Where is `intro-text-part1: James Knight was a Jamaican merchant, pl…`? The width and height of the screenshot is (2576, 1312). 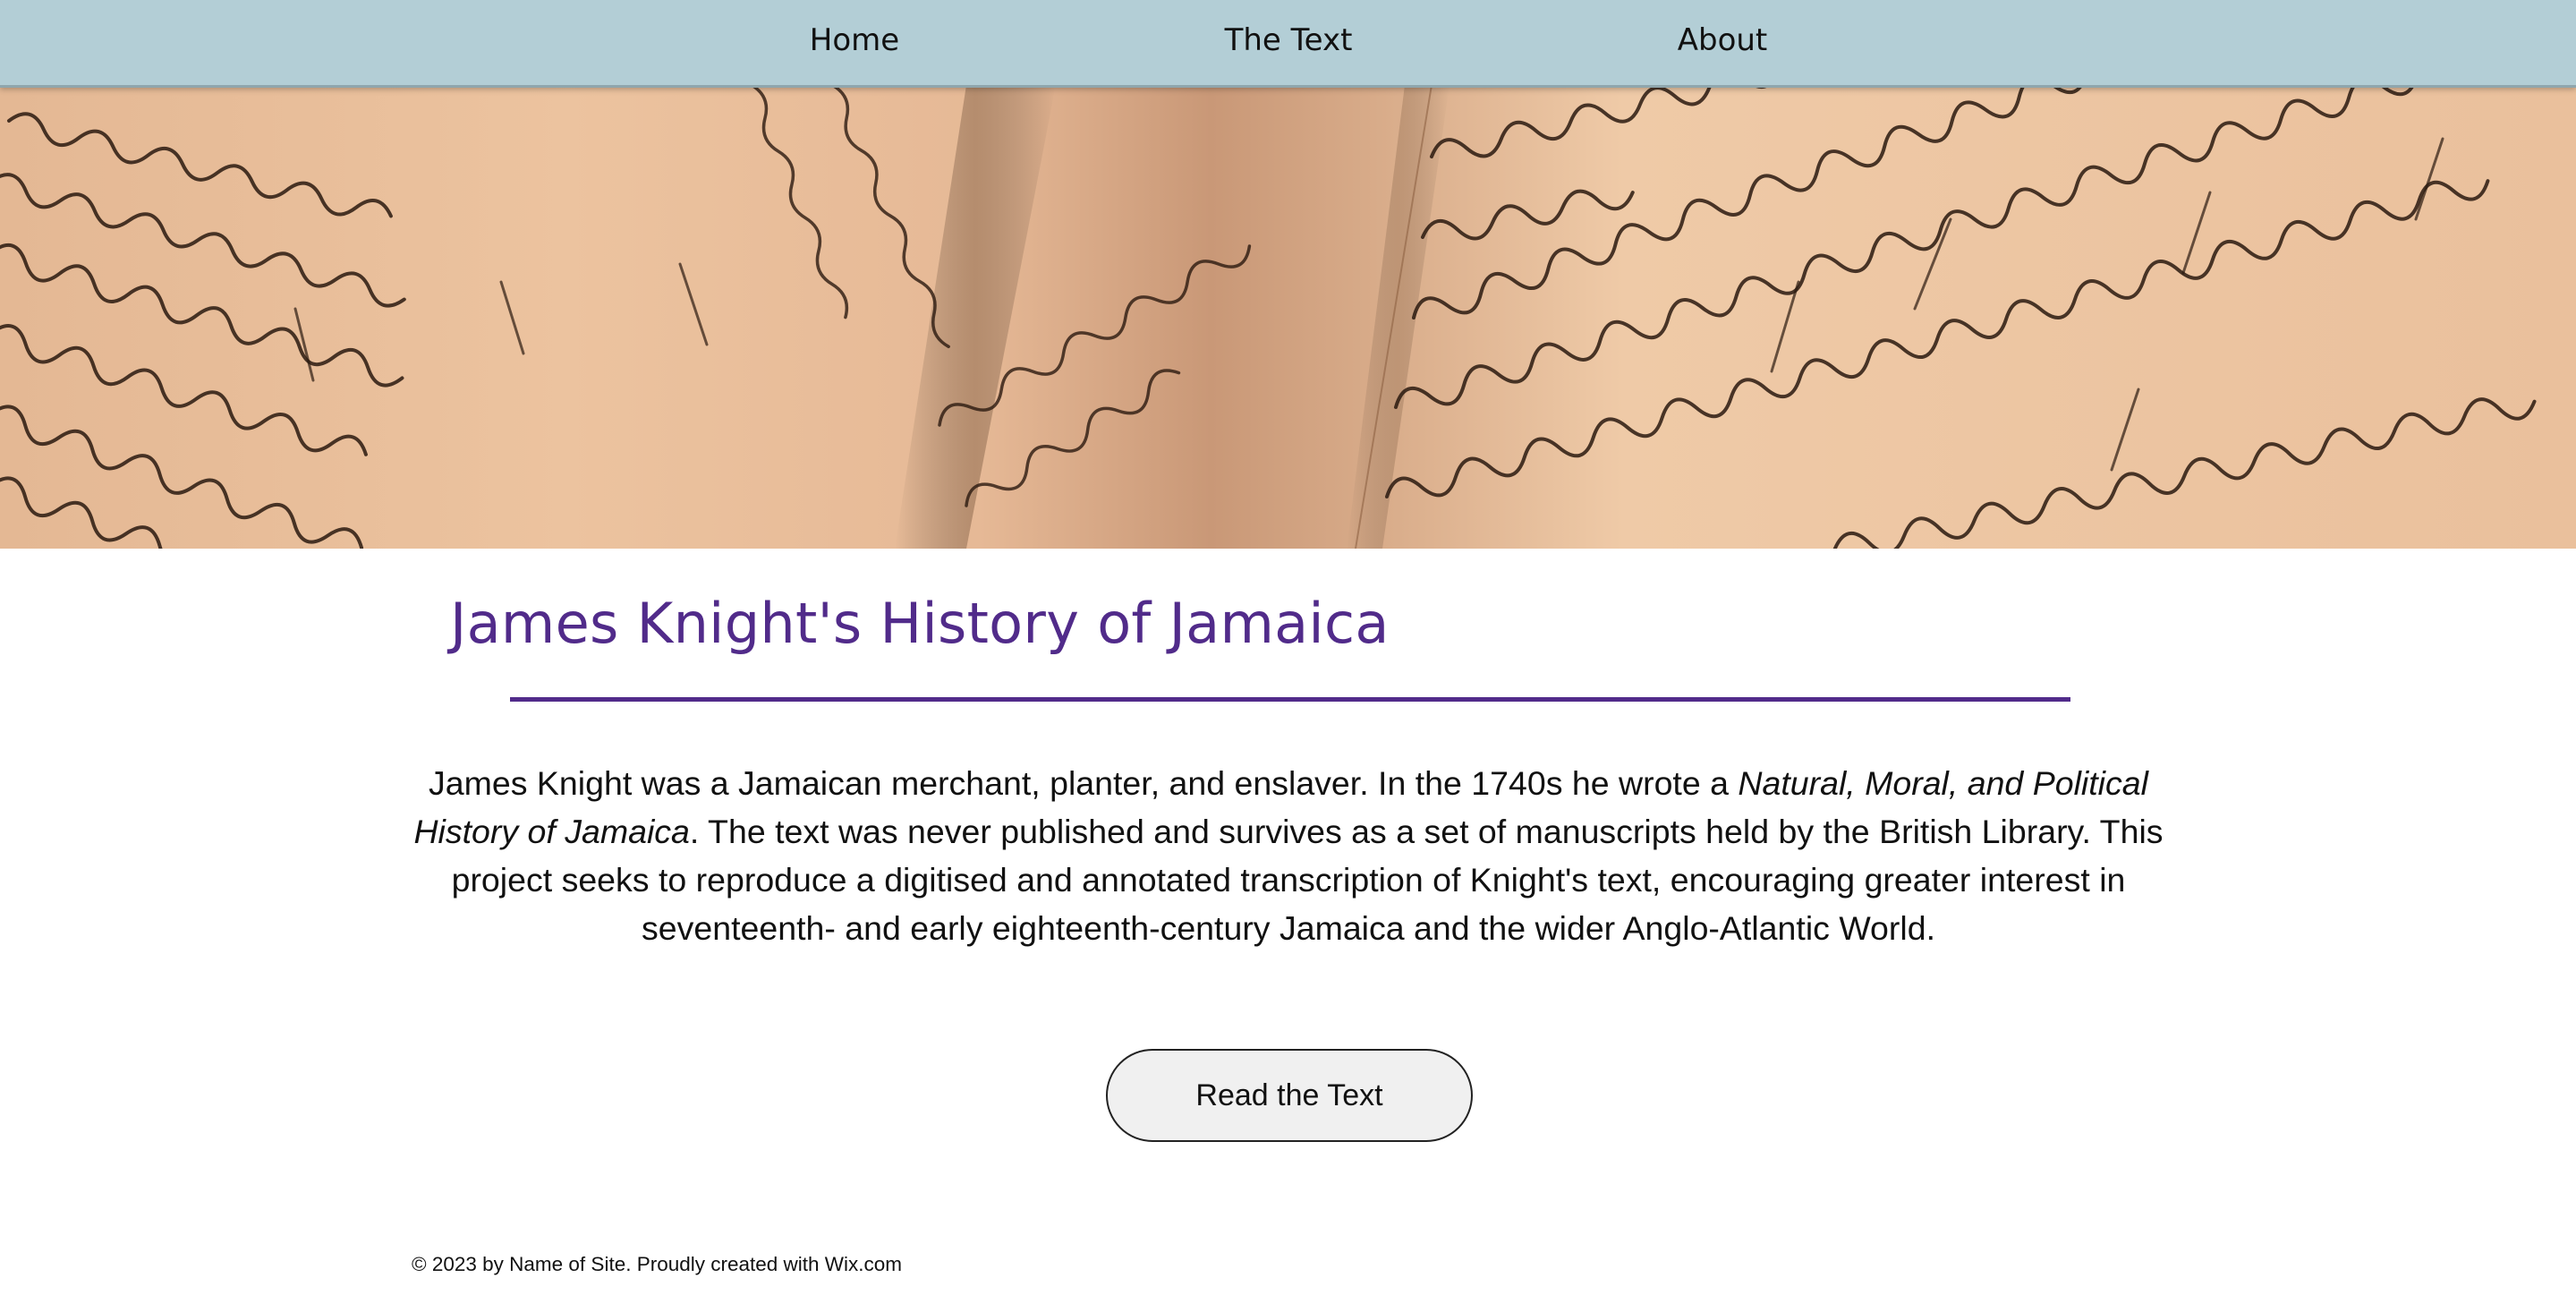 intro-text-part1: James Knight was a Jamaican merchant, pl… is located at coordinates (1084, 783).